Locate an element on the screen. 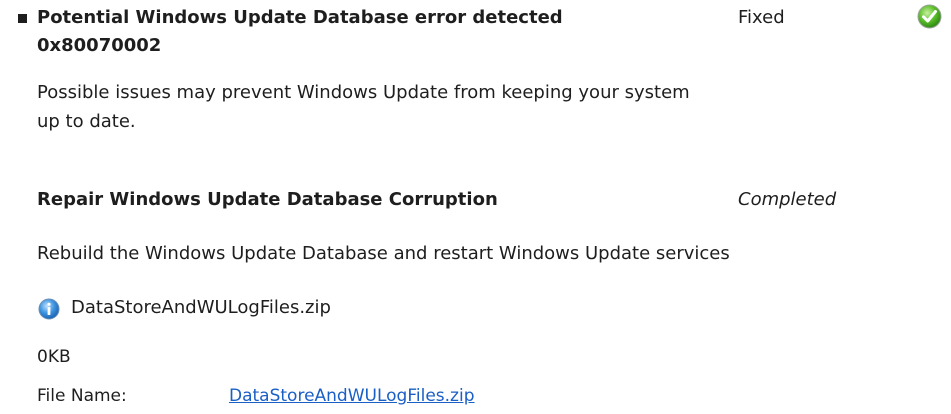  file-name-label: File Name: is located at coordinates (82, 396).